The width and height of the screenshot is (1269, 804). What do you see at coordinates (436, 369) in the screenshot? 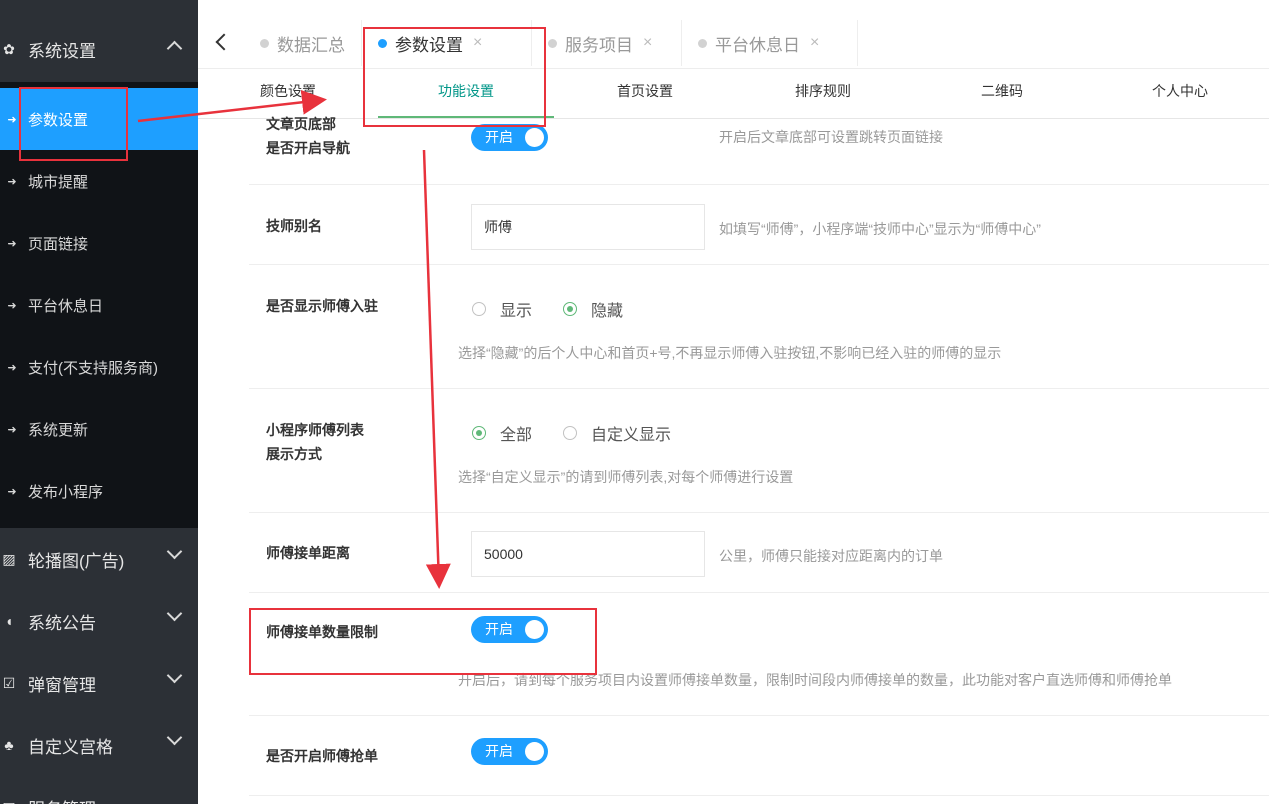
I see `annotation-arrow-down` at bounding box center [436, 369].